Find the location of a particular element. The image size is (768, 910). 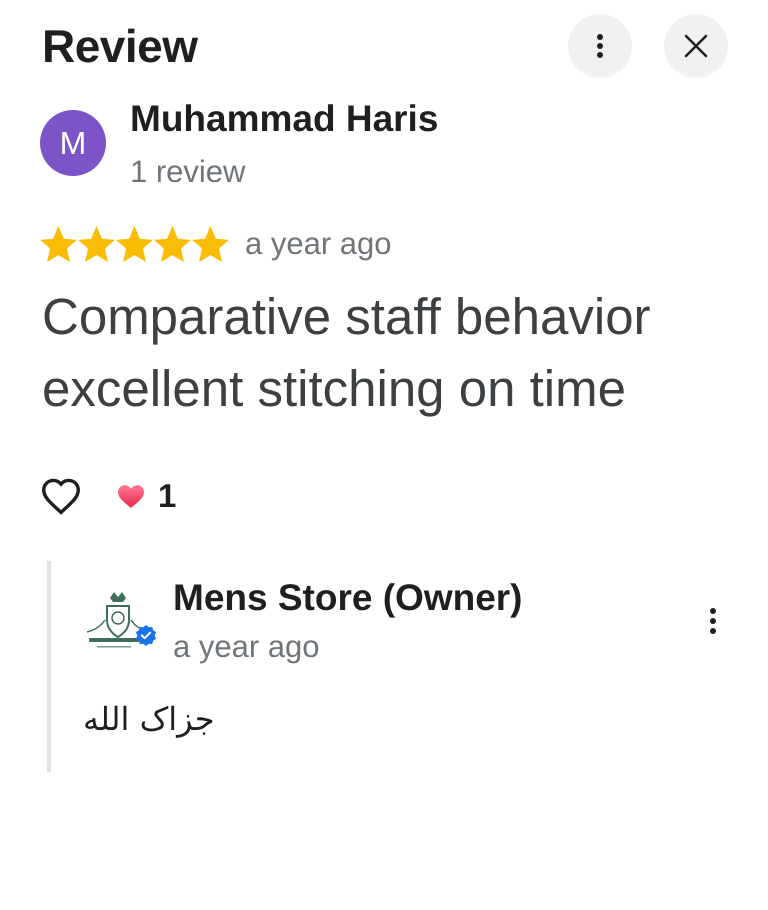

reaction-count: 1 is located at coordinates (167, 496).